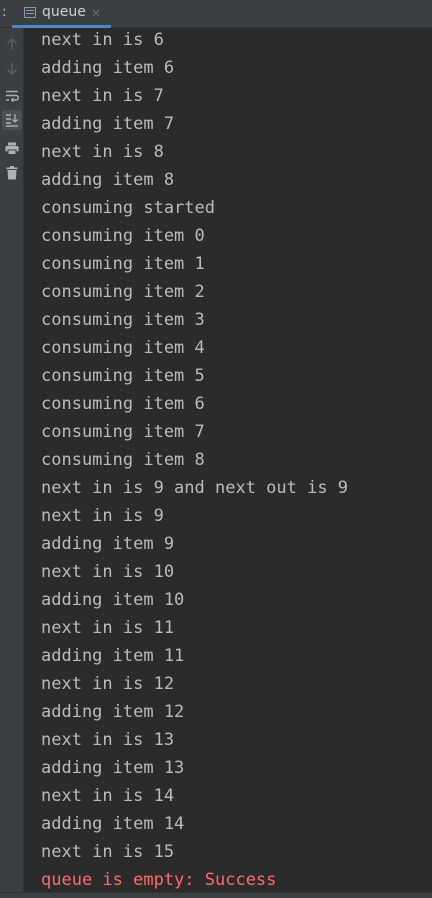 The image size is (432, 898). Describe the element at coordinates (128, 208) in the screenshot. I see `console-line: consuming started` at that location.